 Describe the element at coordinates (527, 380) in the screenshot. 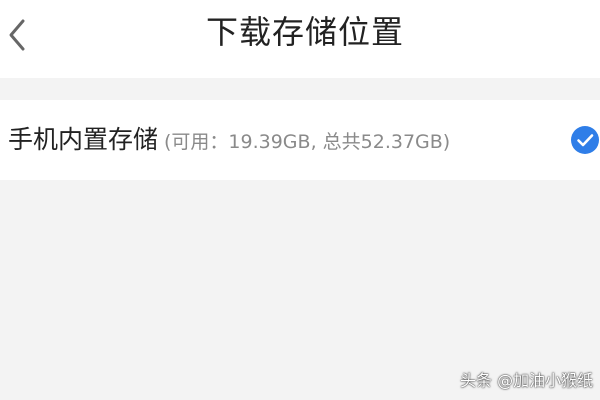

I see `watermark: 头条 @加油小猴纸` at that location.